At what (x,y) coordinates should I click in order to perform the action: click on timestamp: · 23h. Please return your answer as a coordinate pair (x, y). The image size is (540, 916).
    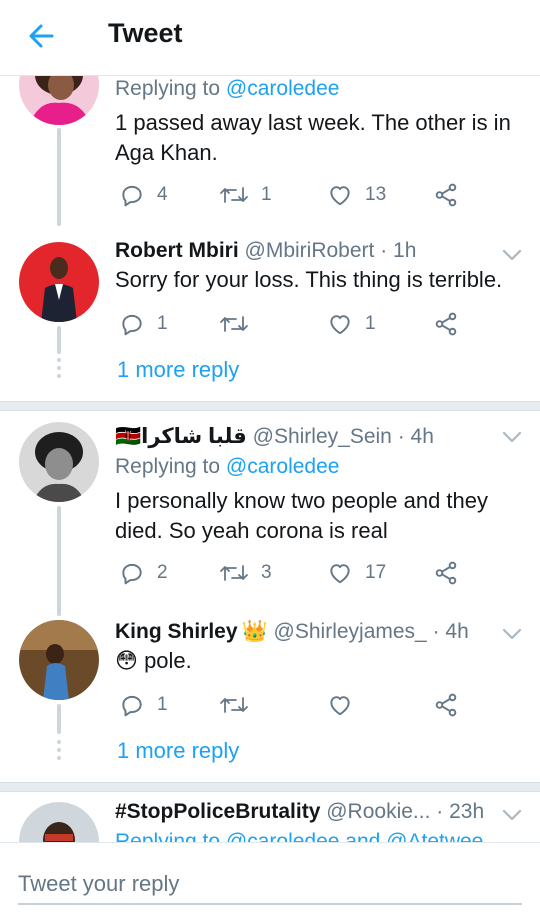
    Looking at the image, I should click on (460, 811).